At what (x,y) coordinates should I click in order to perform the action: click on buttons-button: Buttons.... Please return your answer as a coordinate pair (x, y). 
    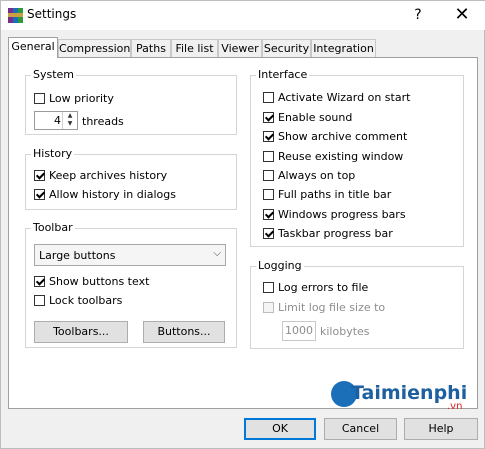
    Looking at the image, I should click on (184, 332).